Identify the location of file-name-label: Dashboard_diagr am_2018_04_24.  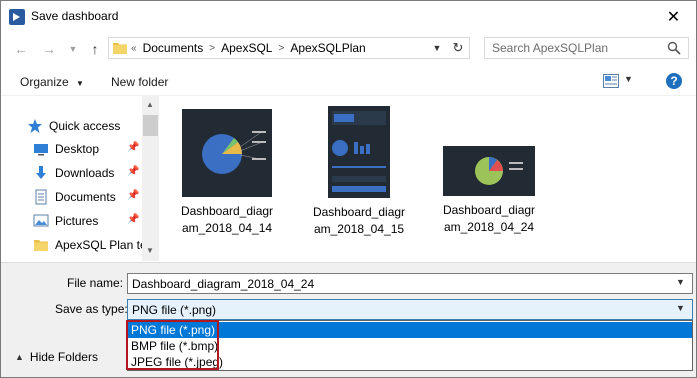
(489, 219).